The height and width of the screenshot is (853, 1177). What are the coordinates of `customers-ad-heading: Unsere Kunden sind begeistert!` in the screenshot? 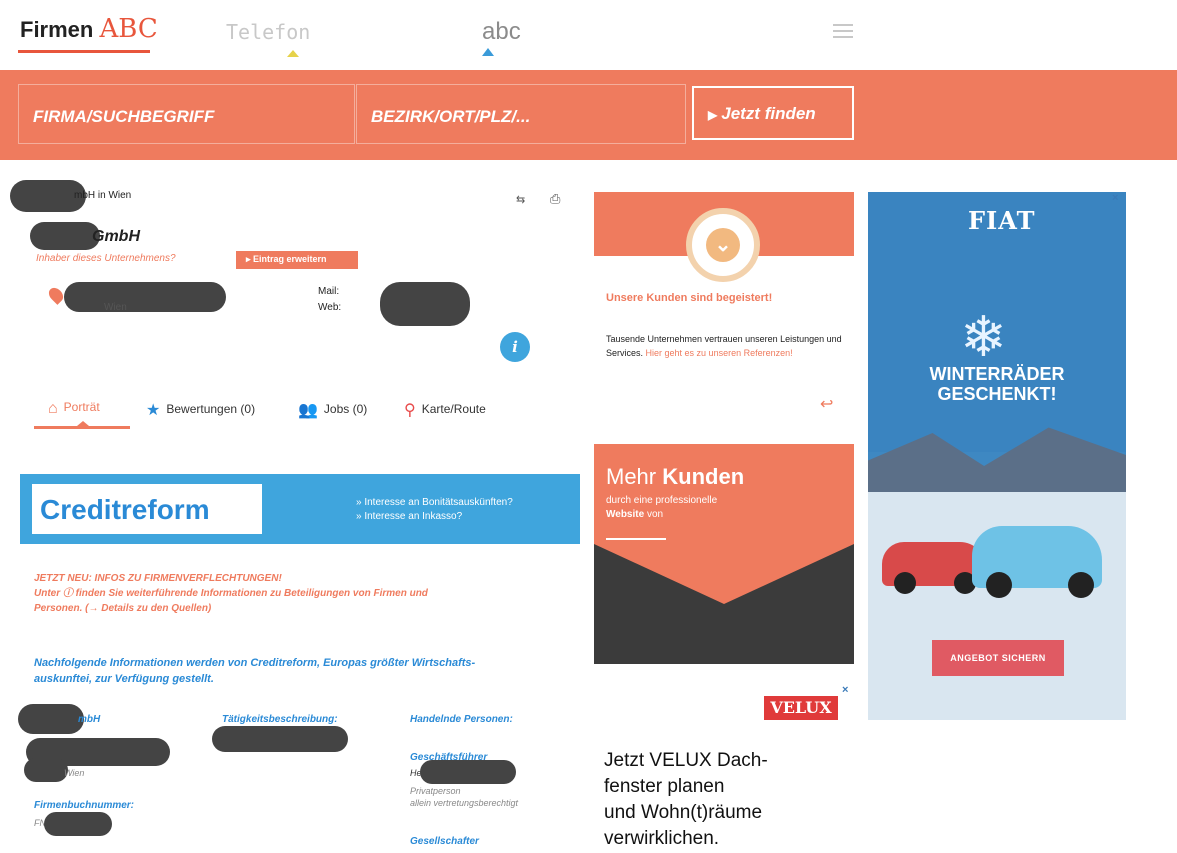 It's located at (689, 298).